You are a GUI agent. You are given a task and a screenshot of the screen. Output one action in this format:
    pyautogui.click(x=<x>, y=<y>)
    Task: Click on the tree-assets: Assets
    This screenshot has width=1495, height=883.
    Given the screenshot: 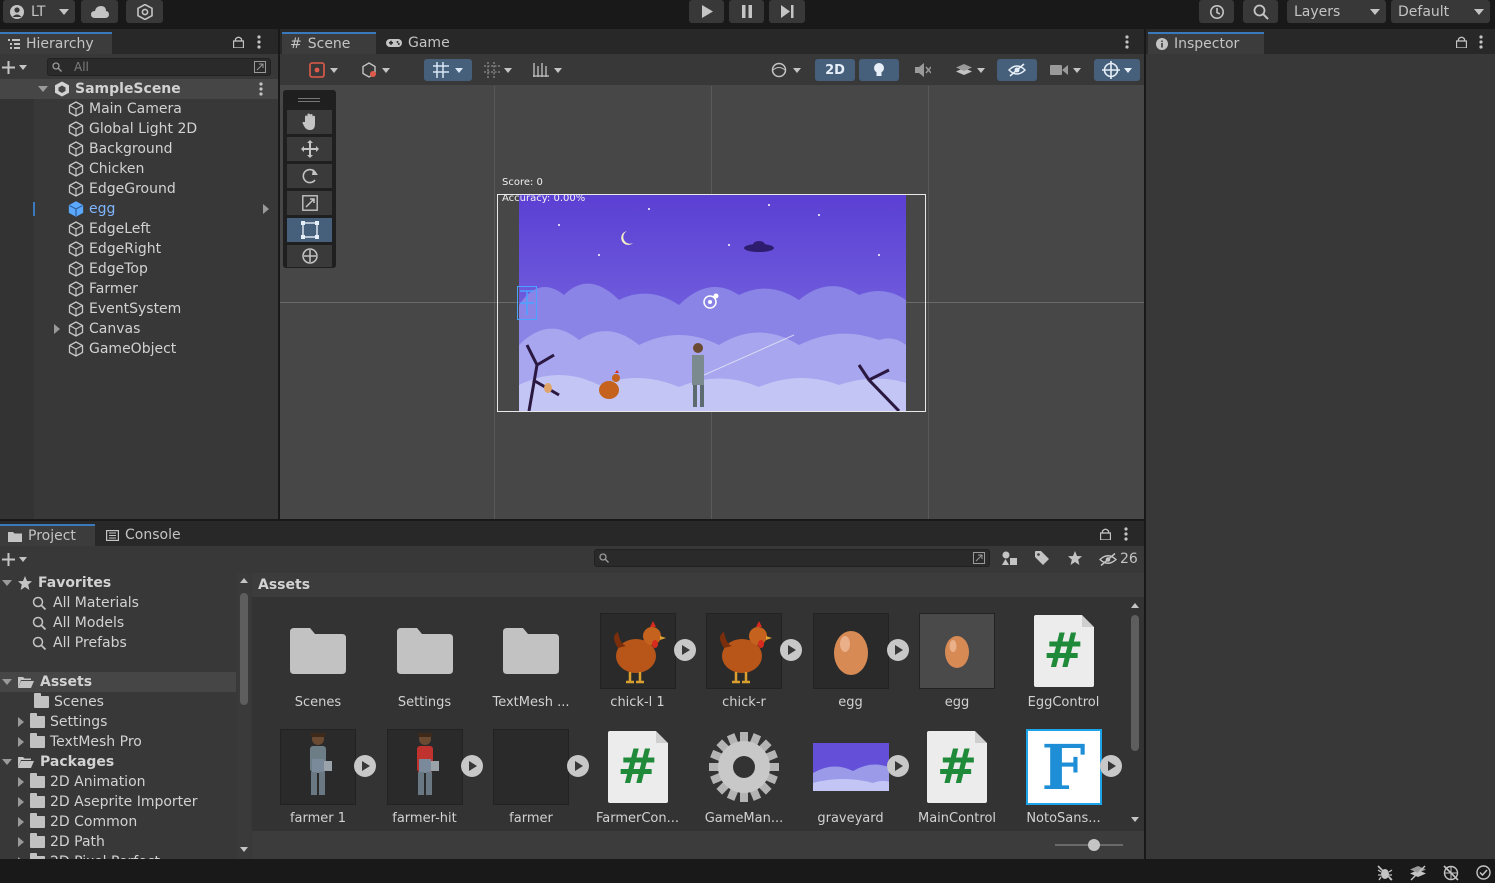 What is the action you would take?
    pyautogui.click(x=118, y=682)
    